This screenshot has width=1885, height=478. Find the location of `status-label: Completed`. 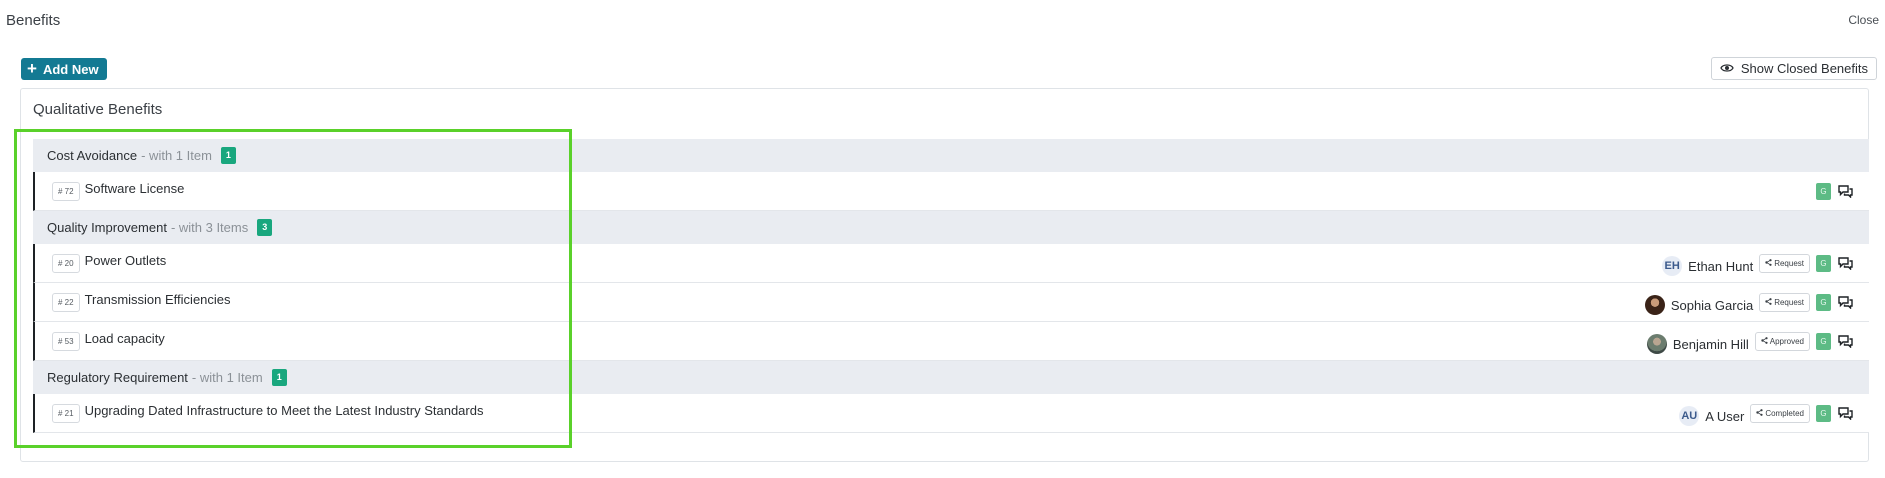

status-label: Completed is located at coordinates (1784, 413).